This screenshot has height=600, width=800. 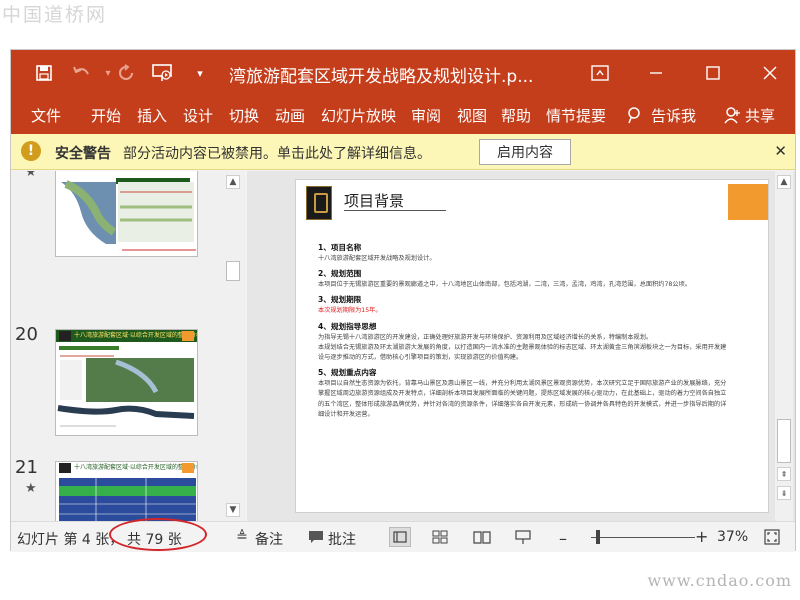 I want to click on slide-thumbnail, so click(x=126, y=214).